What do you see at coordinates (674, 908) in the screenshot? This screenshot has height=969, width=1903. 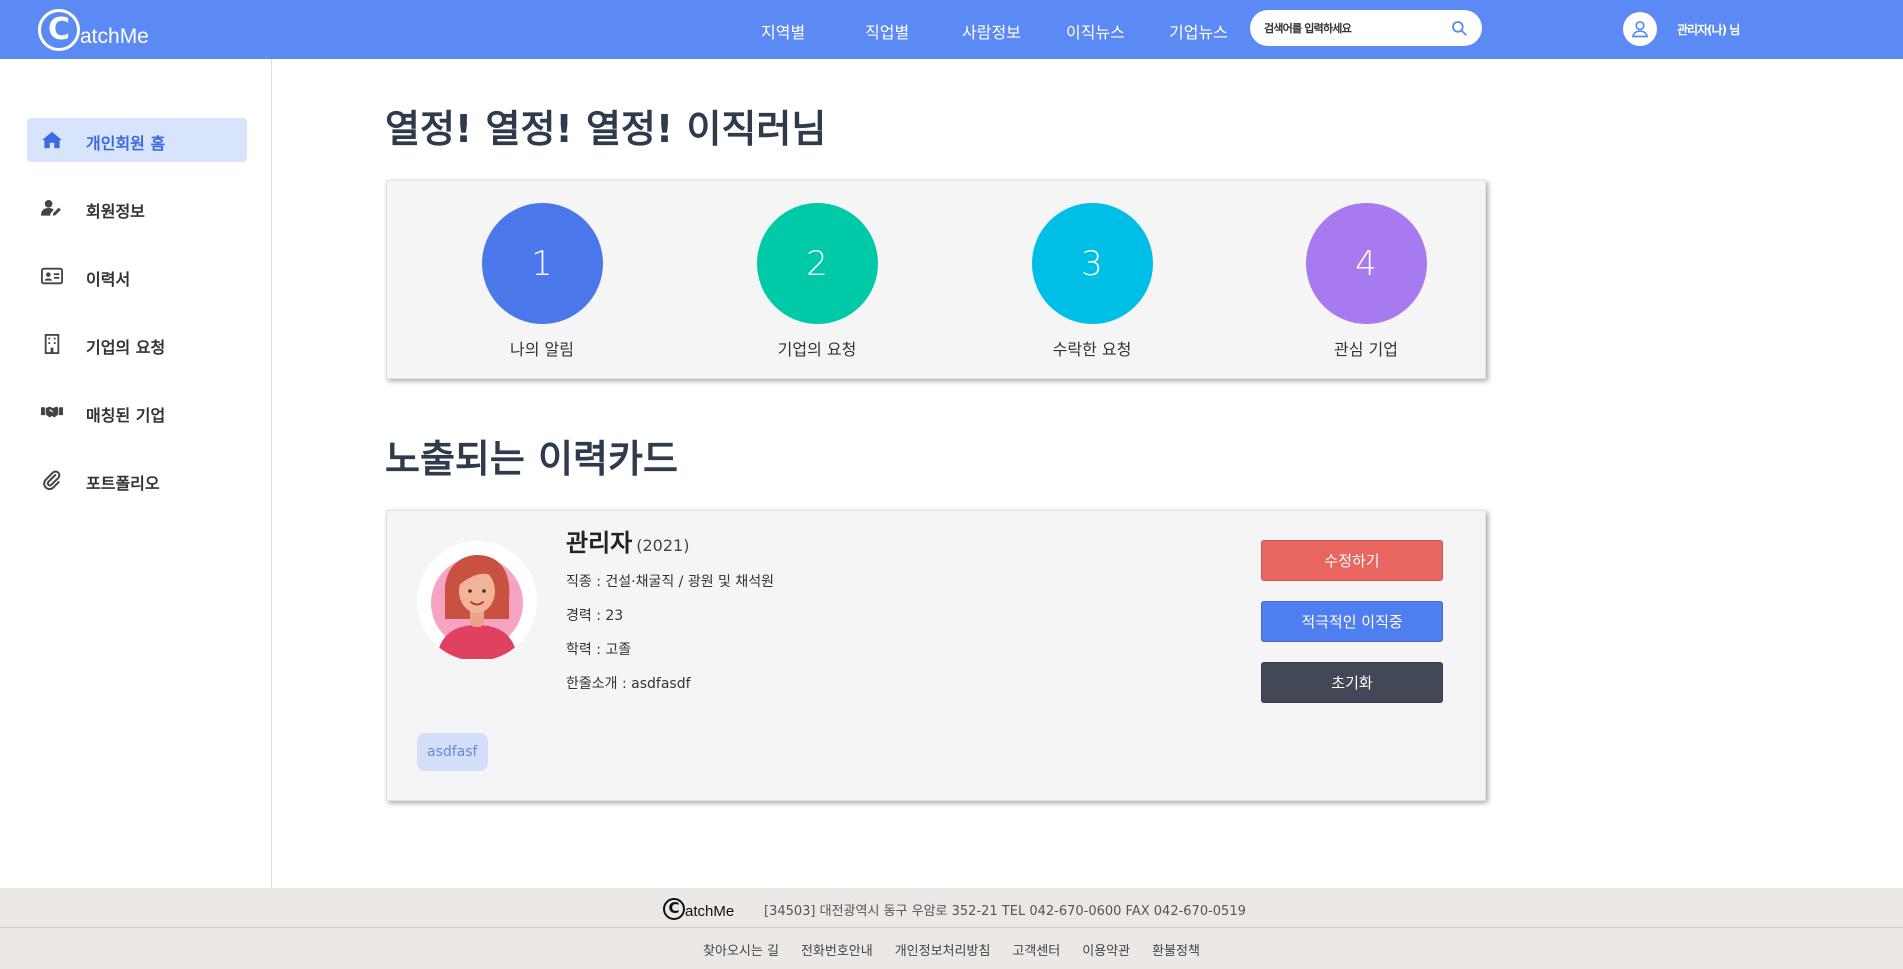 I see `footer-logo-mark: C` at bounding box center [674, 908].